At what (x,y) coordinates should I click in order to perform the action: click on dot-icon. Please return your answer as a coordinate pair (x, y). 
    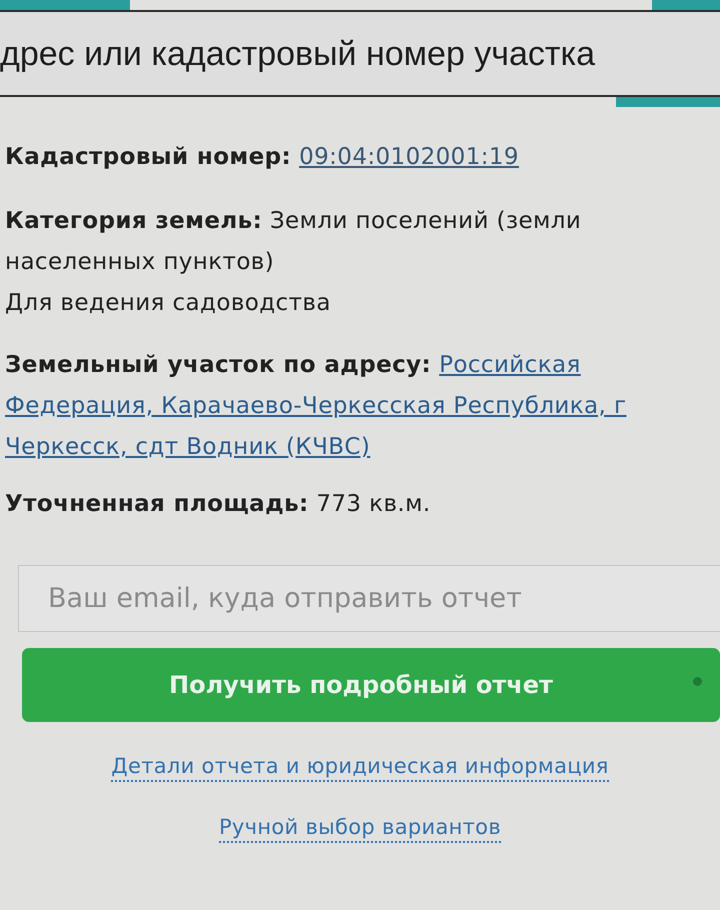
    Looking at the image, I should click on (697, 681).